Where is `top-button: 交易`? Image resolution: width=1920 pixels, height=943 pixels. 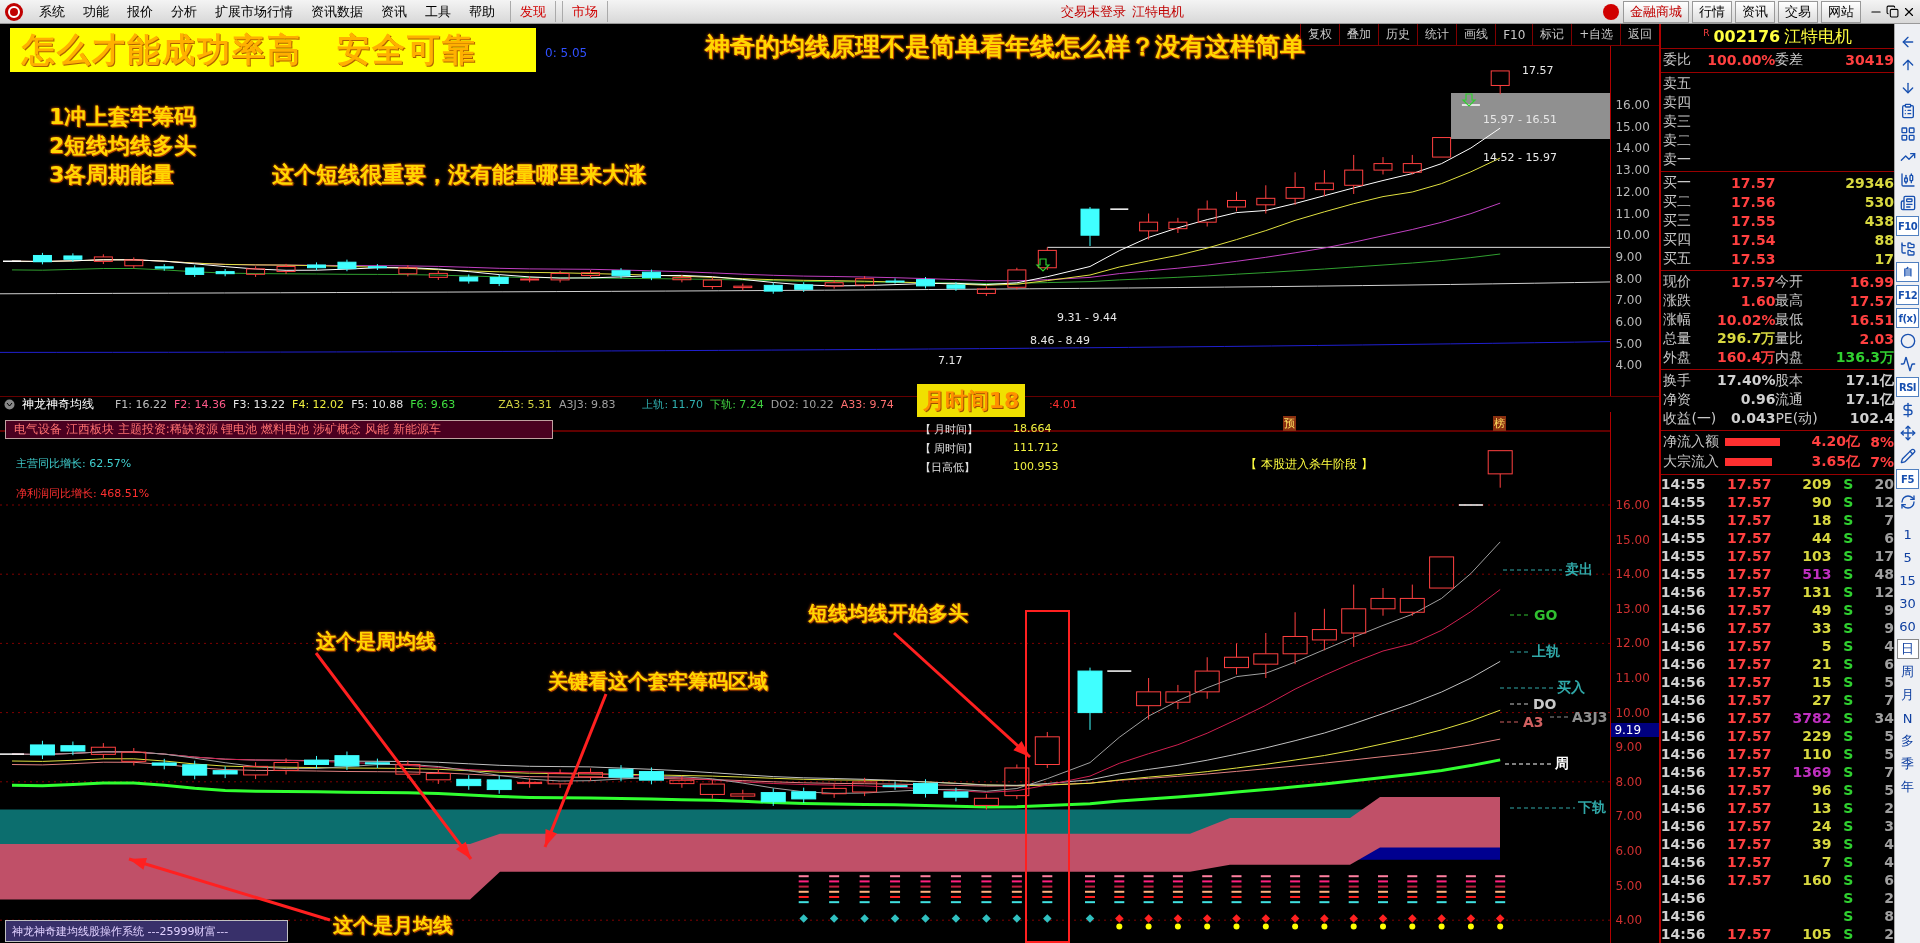 top-button: 交易 is located at coordinates (1798, 11).